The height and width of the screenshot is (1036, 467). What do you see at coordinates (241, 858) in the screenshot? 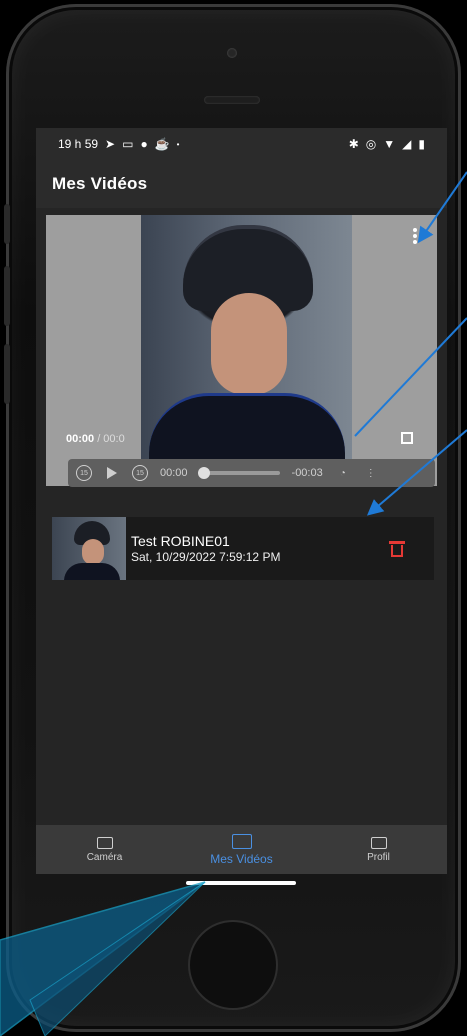
I see `nav-label: Mes Vidéos` at bounding box center [241, 858].